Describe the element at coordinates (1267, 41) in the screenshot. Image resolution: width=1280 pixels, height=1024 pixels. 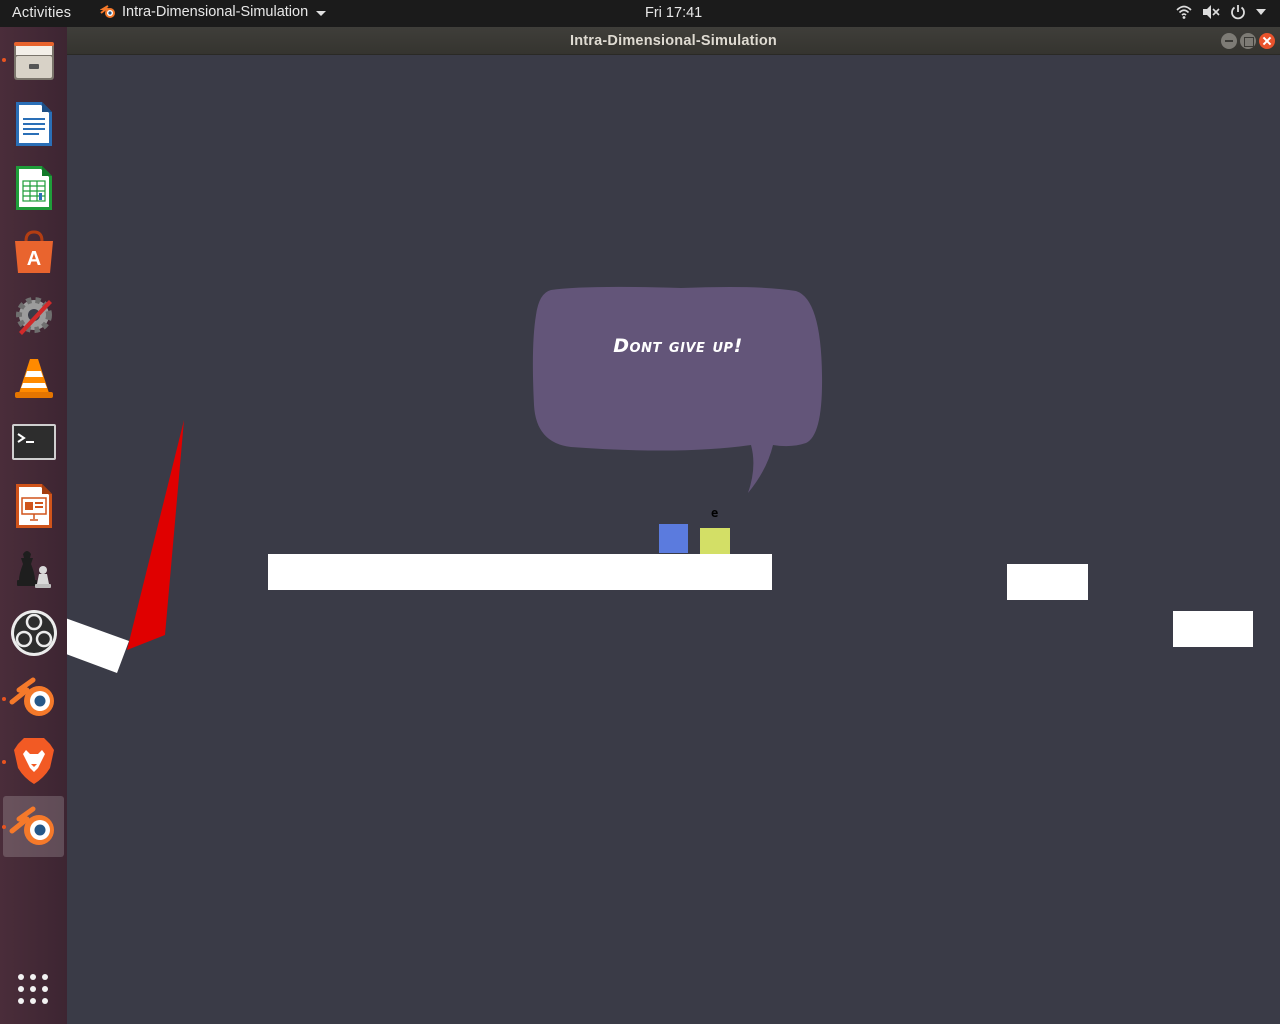
I see `close-button` at that location.